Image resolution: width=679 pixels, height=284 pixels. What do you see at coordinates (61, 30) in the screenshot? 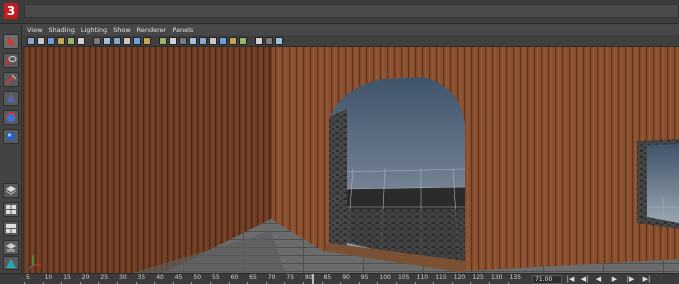
I see `menu-shading: Shading` at bounding box center [61, 30].